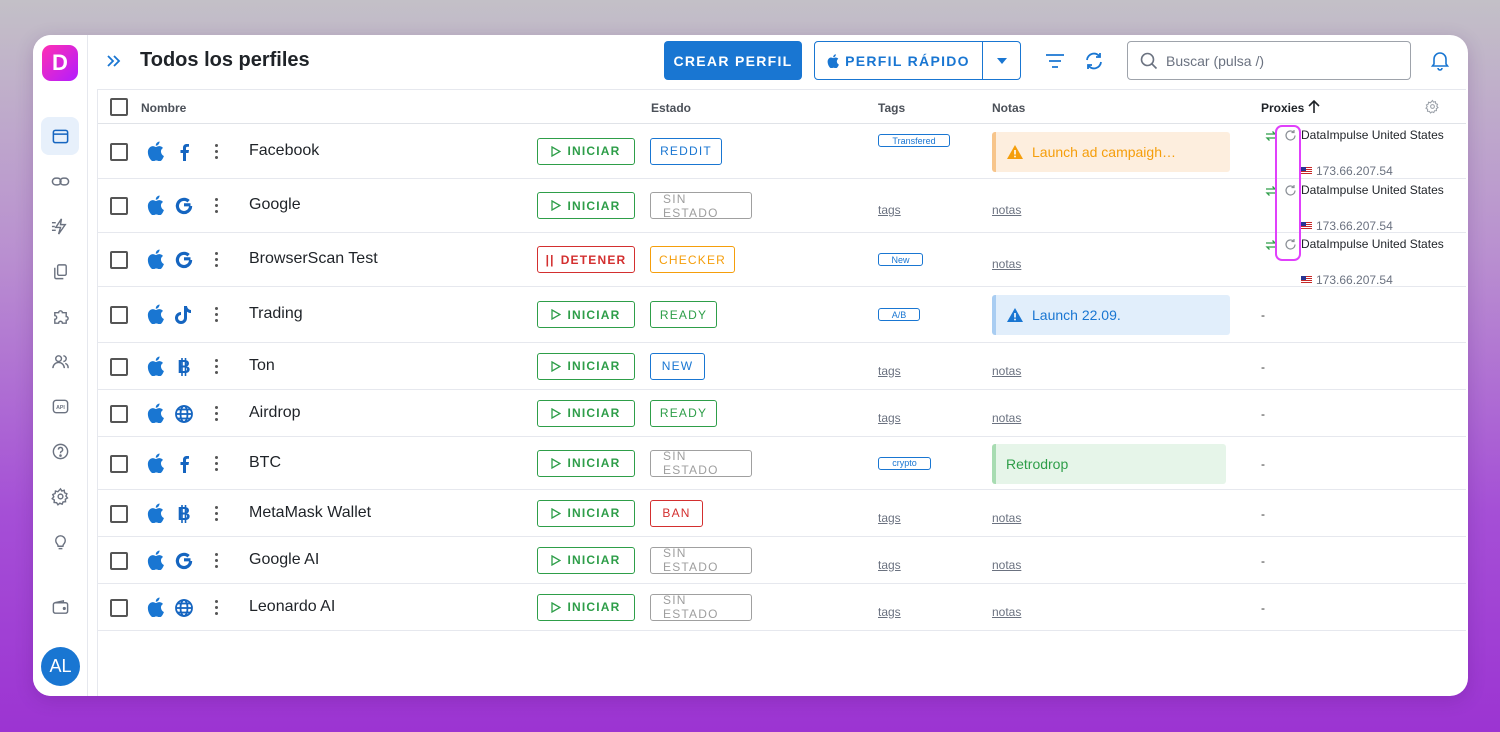 The width and height of the screenshot is (1500, 732). What do you see at coordinates (60, 541) in the screenshot?
I see `bulb-icon` at bounding box center [60, 541].